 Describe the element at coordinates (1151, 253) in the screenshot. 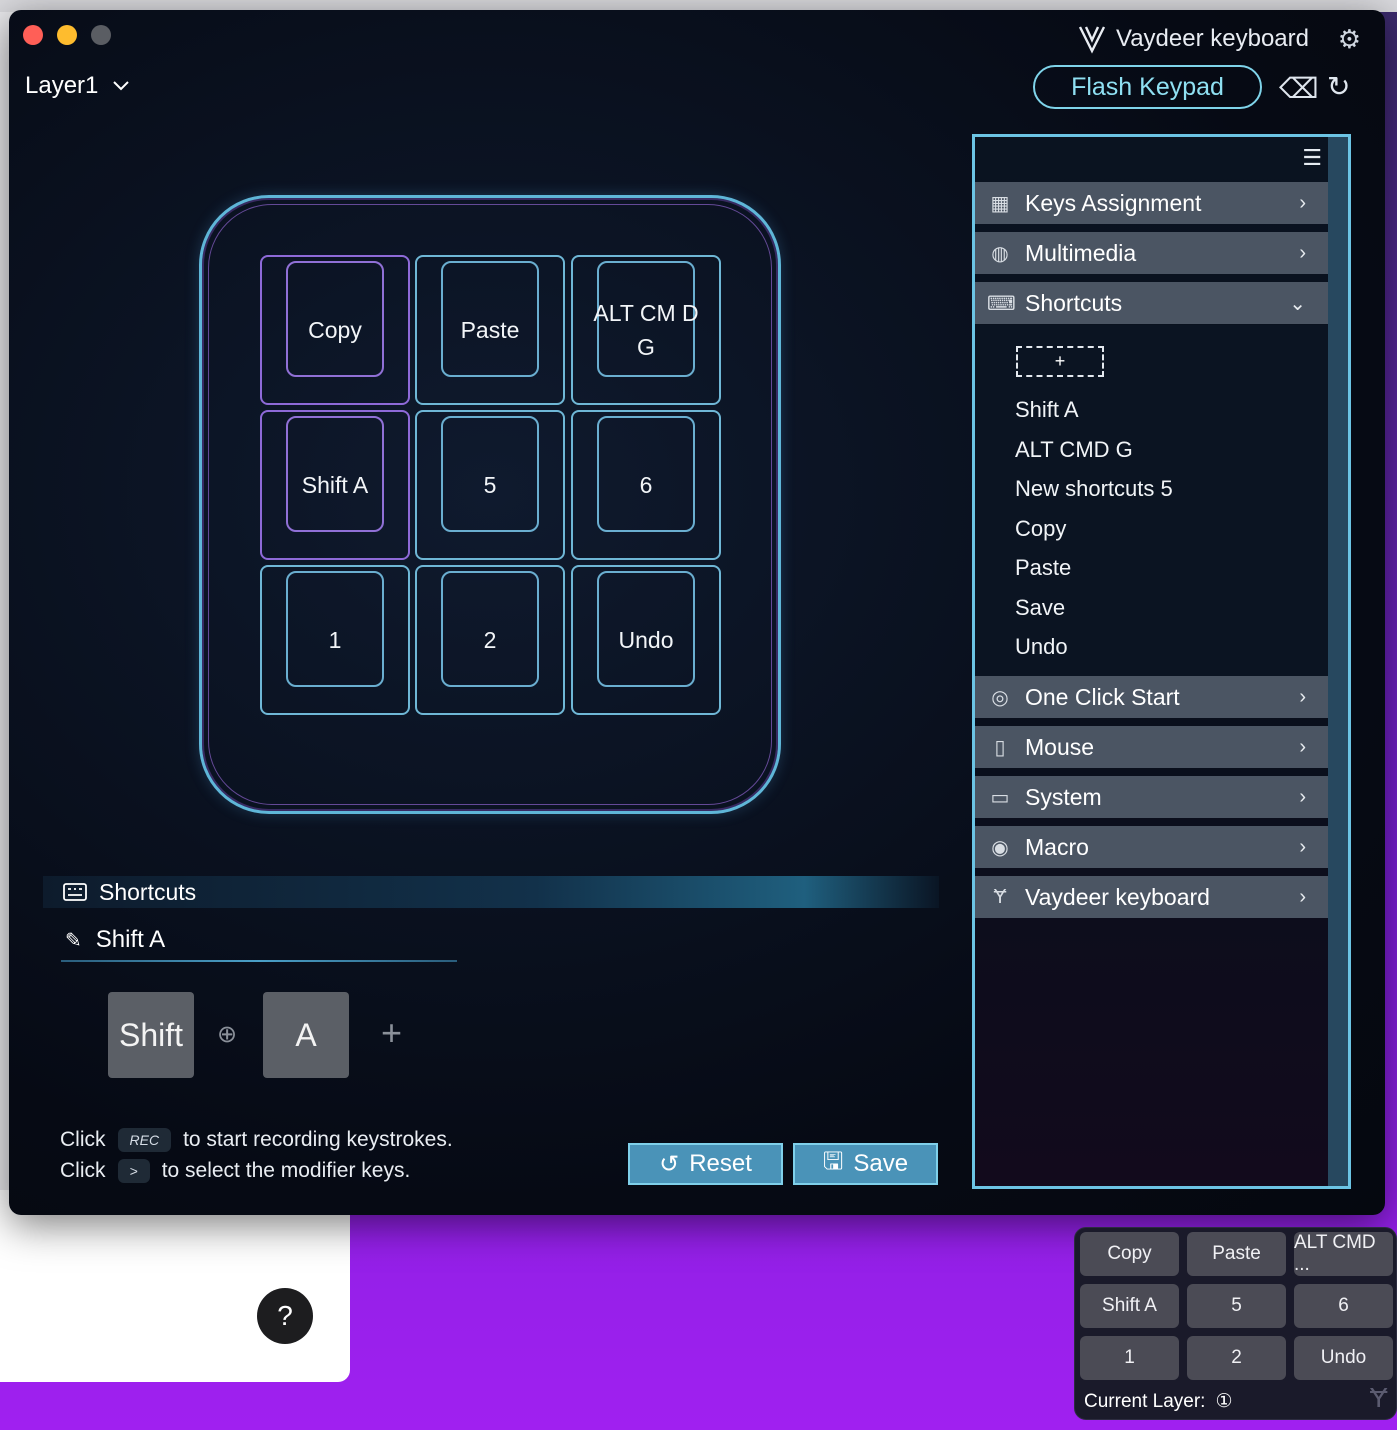

I see `menu-multimedia: ◍ Multimedia ›` at that location.